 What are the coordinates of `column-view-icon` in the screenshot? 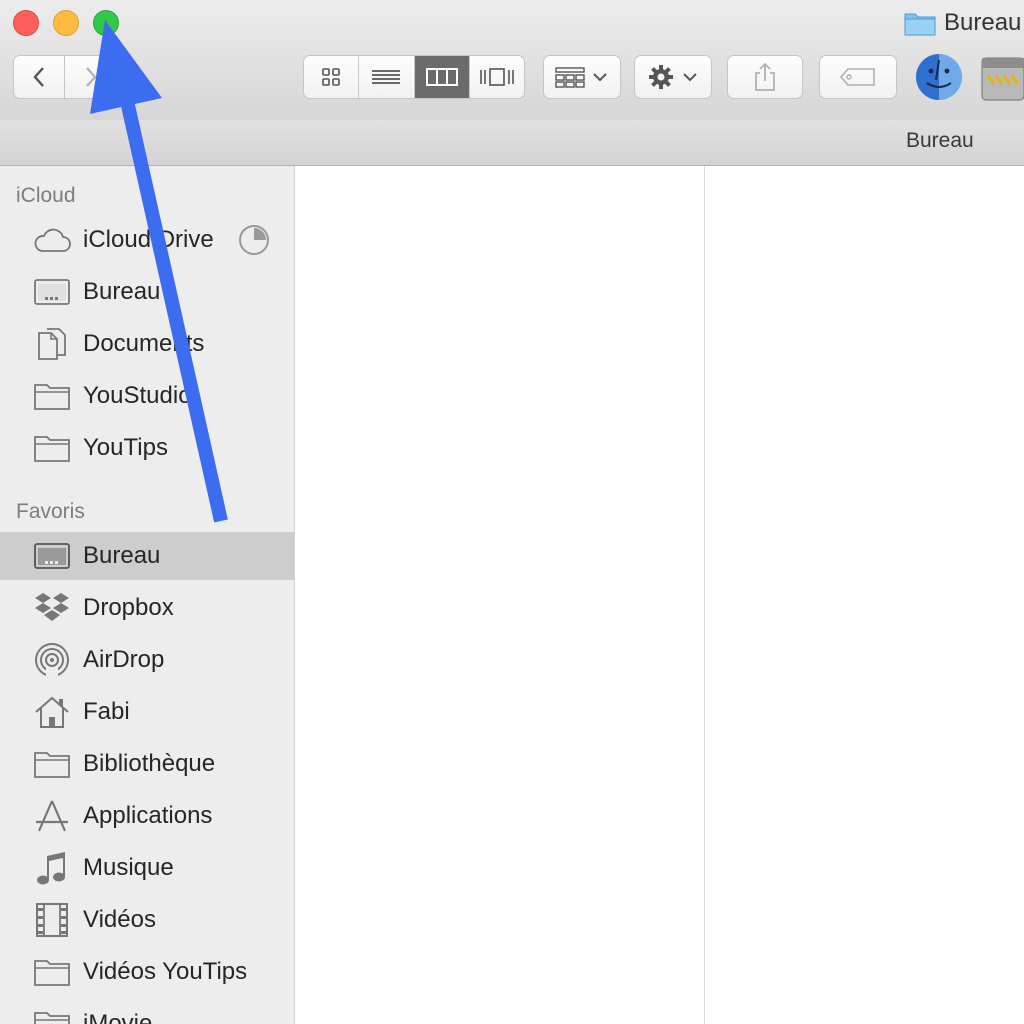 It's located at (441, 77).